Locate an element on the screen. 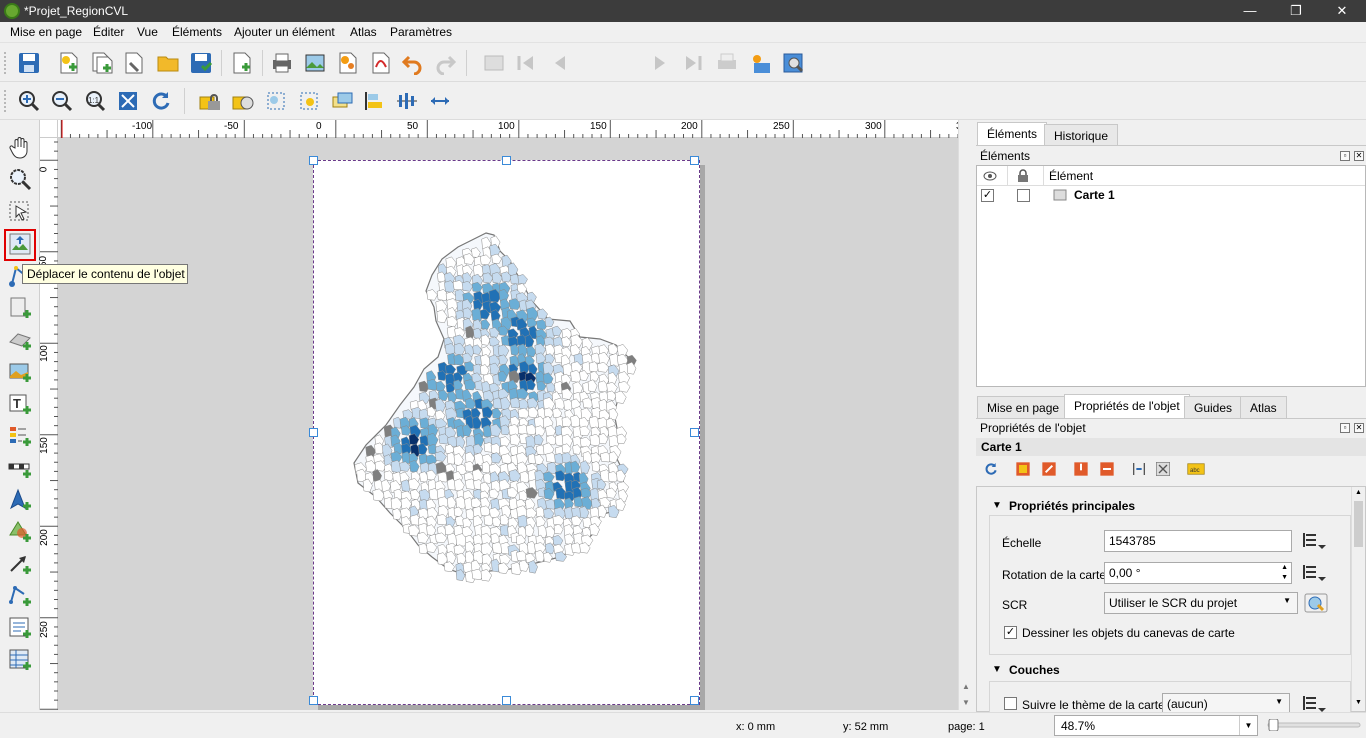 The height and width of the screenshot is (738, 1366). save-template-icon is located at coordinates (201, 63).